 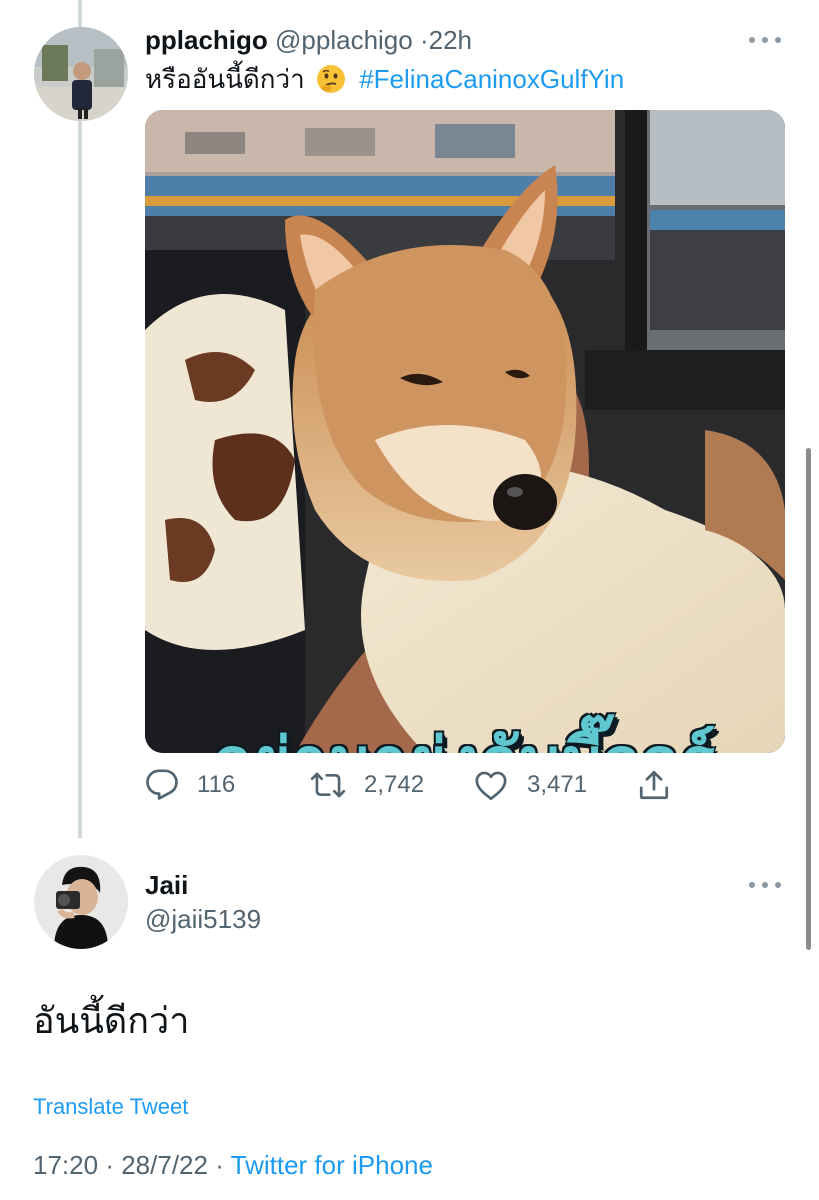 I want to click on tweet-actions: 116 2,742 3,471, so click(x=465, y=788).